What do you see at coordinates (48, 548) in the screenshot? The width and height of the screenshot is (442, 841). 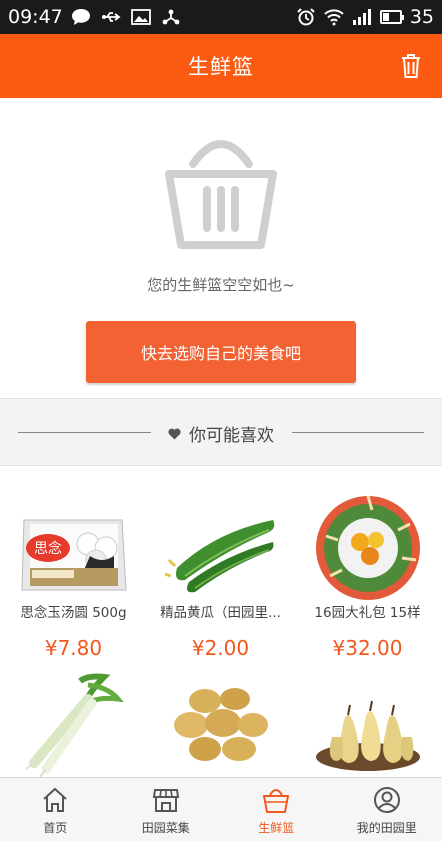 I see `package-logo: 思念` at bounding box center [48, 548].